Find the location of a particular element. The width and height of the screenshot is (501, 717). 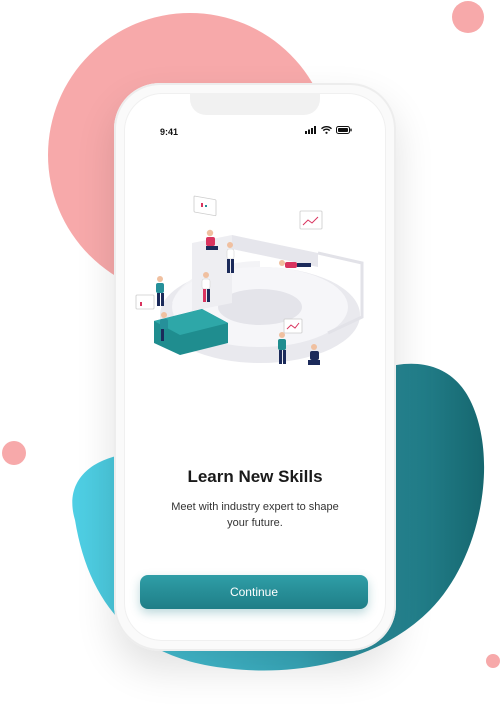

coral-dot-top-right is located at coordinates (468, 17).